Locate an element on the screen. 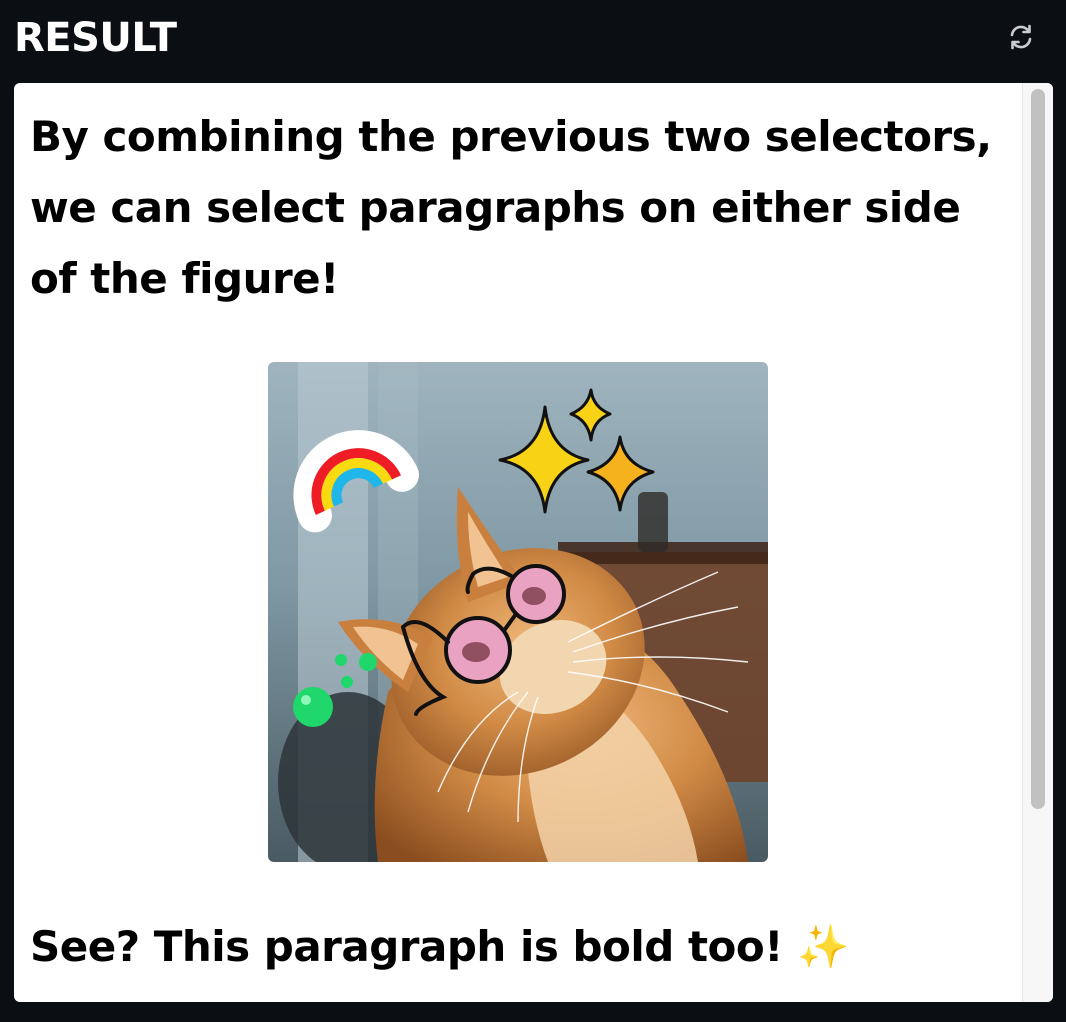 This screenshot has width=1066, height=1022. refresh-icon is located at coordinates (1021, 37).